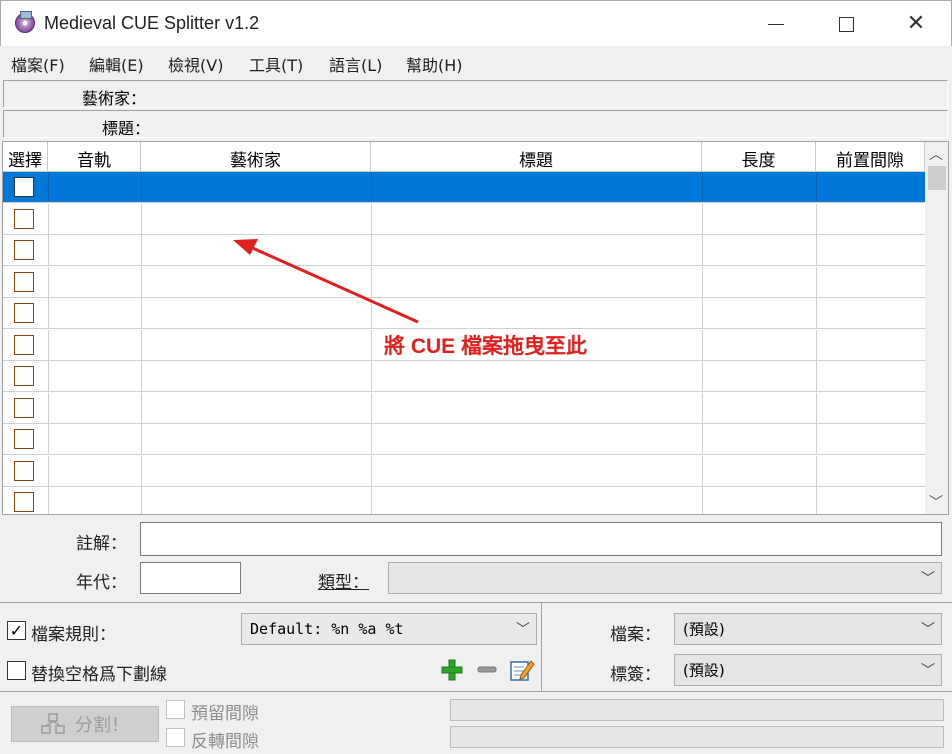 The height and width of the screenshot is (754, 952). Describe the element at coordinates (808, 670) in the screenshot. I see `tag-select: (預設) ﹀` at that location.